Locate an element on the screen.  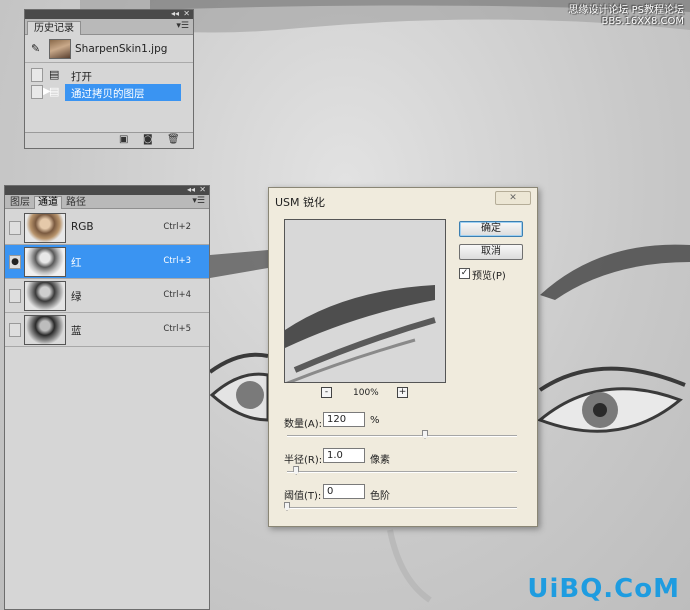
history-footer: ▣ ◙ 🗑 is located at coordinates (109, 140).